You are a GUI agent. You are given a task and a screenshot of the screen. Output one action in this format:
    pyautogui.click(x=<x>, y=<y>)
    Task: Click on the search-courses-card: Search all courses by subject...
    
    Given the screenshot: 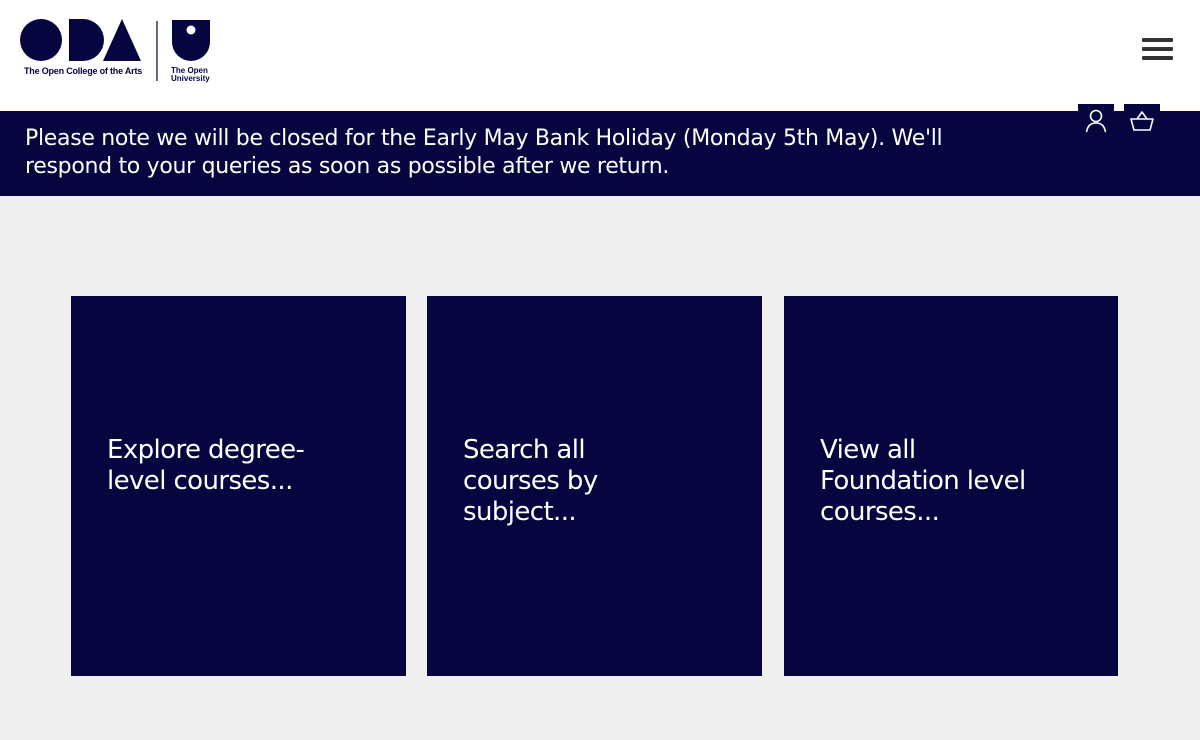 What is the action you would take?
    pyautogui.click(x=594, y=486)
    